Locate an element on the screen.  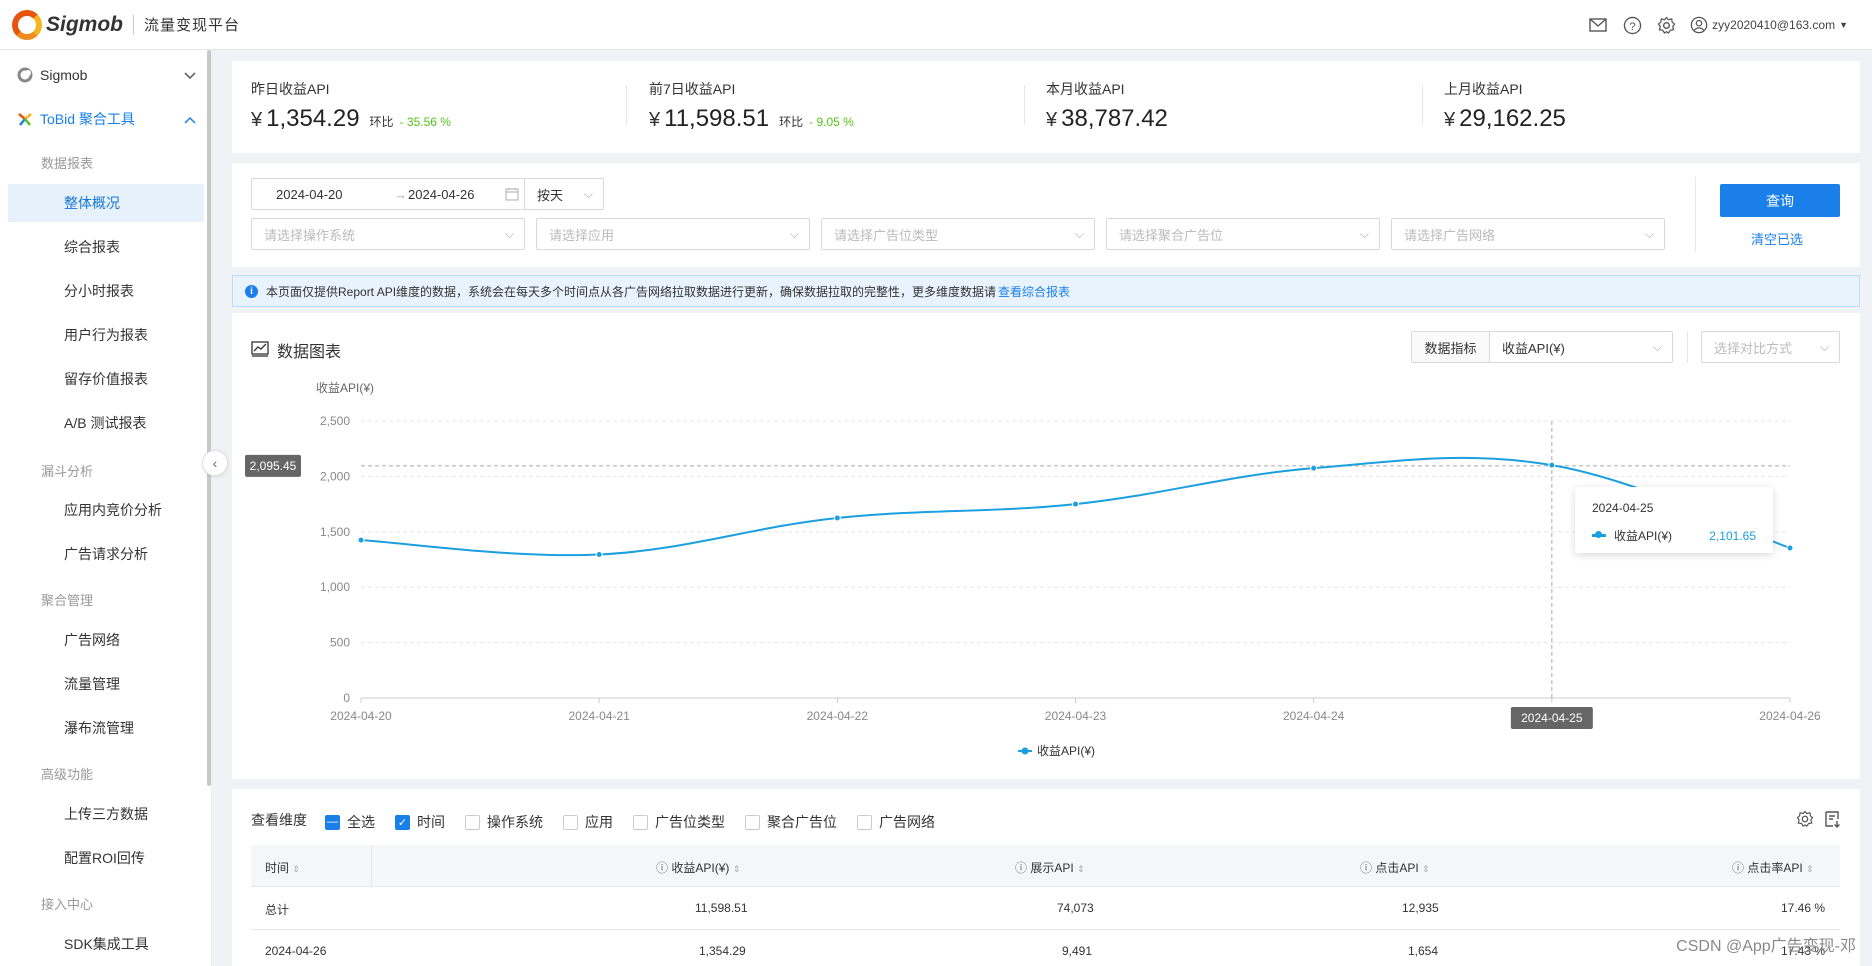
checkbox-checked-icon: ✓ is located at coordinates (402, 822).